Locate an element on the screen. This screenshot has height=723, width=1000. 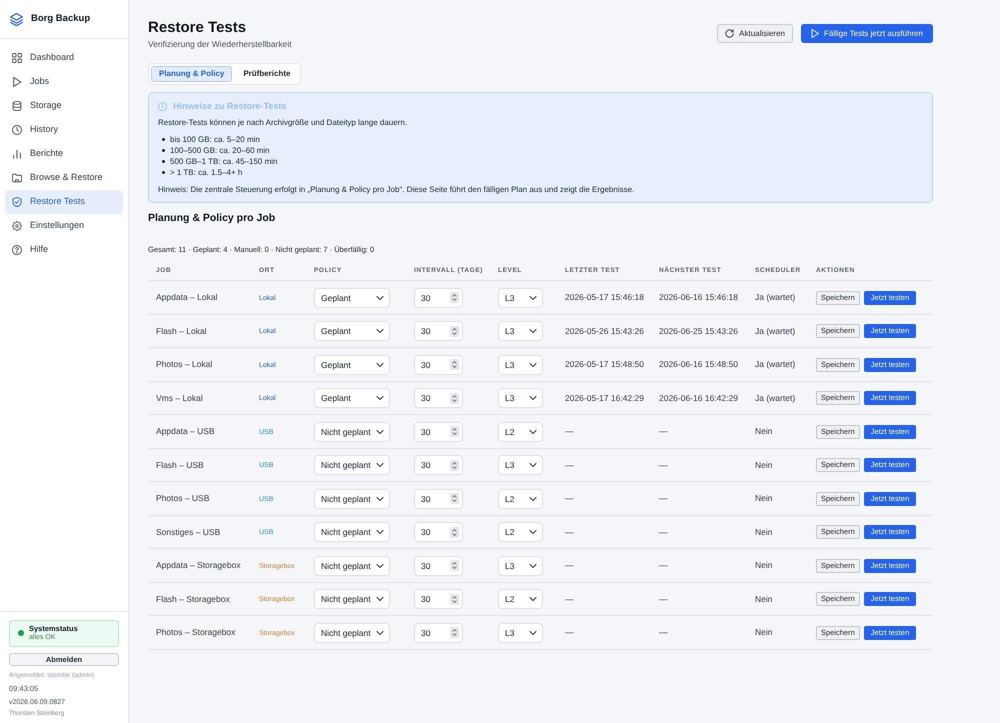
job-name: Flash – Lokal is located at coordinates (182, 331).